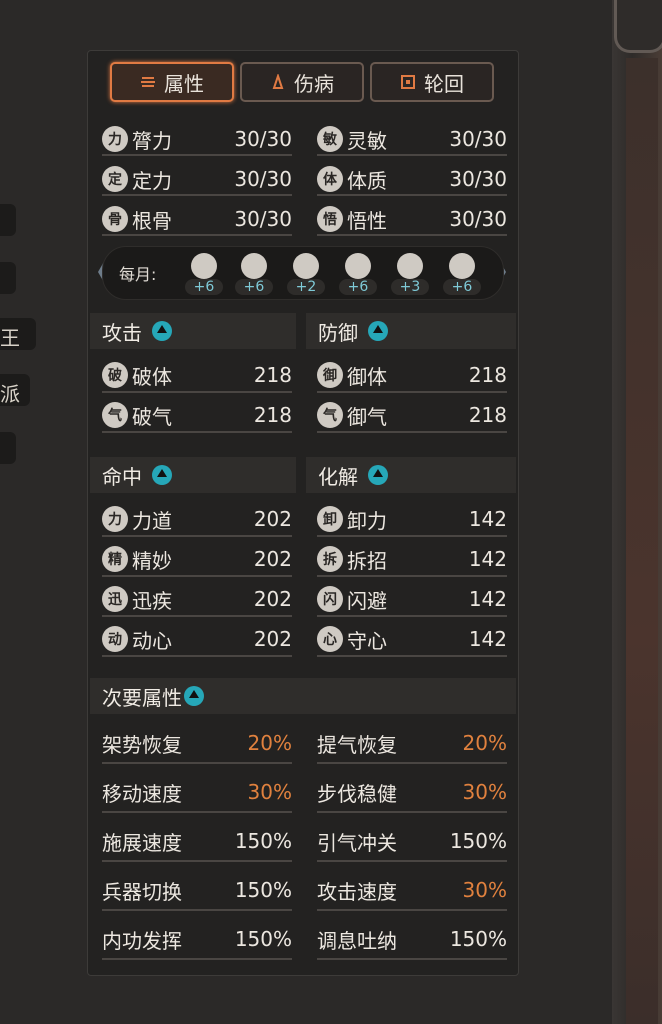  What do you see at coordinates (122, 332) in the screenshot?
I see `section-title: 攻击` at bounding box center [122, 332].